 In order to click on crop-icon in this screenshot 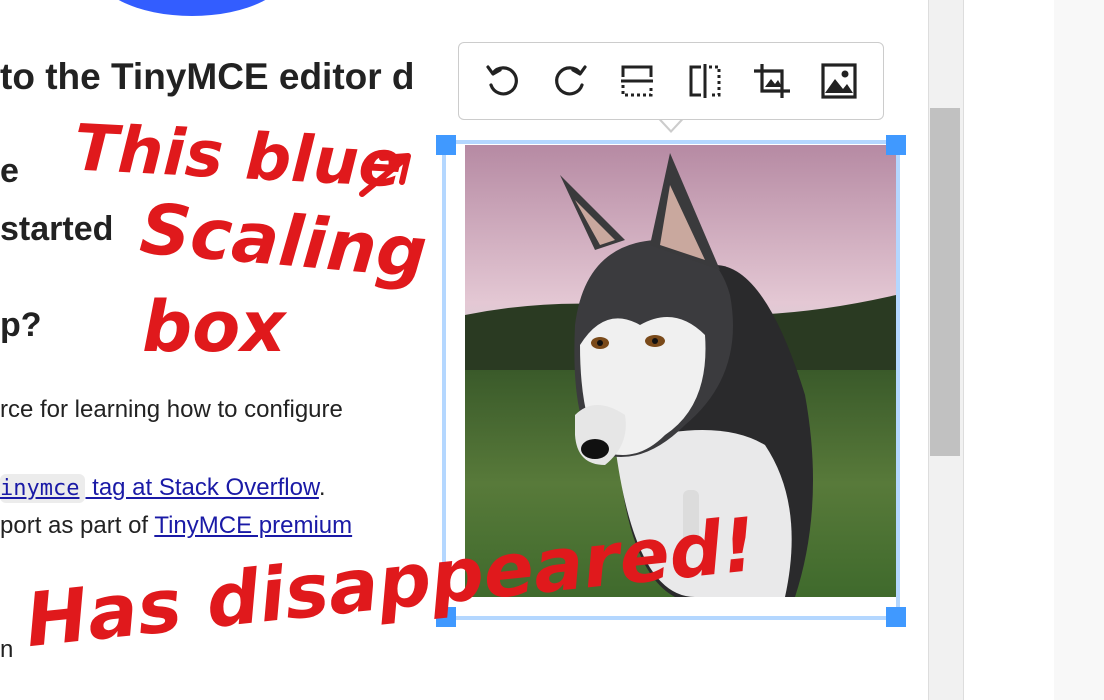, I will do `click(771, 81)`.